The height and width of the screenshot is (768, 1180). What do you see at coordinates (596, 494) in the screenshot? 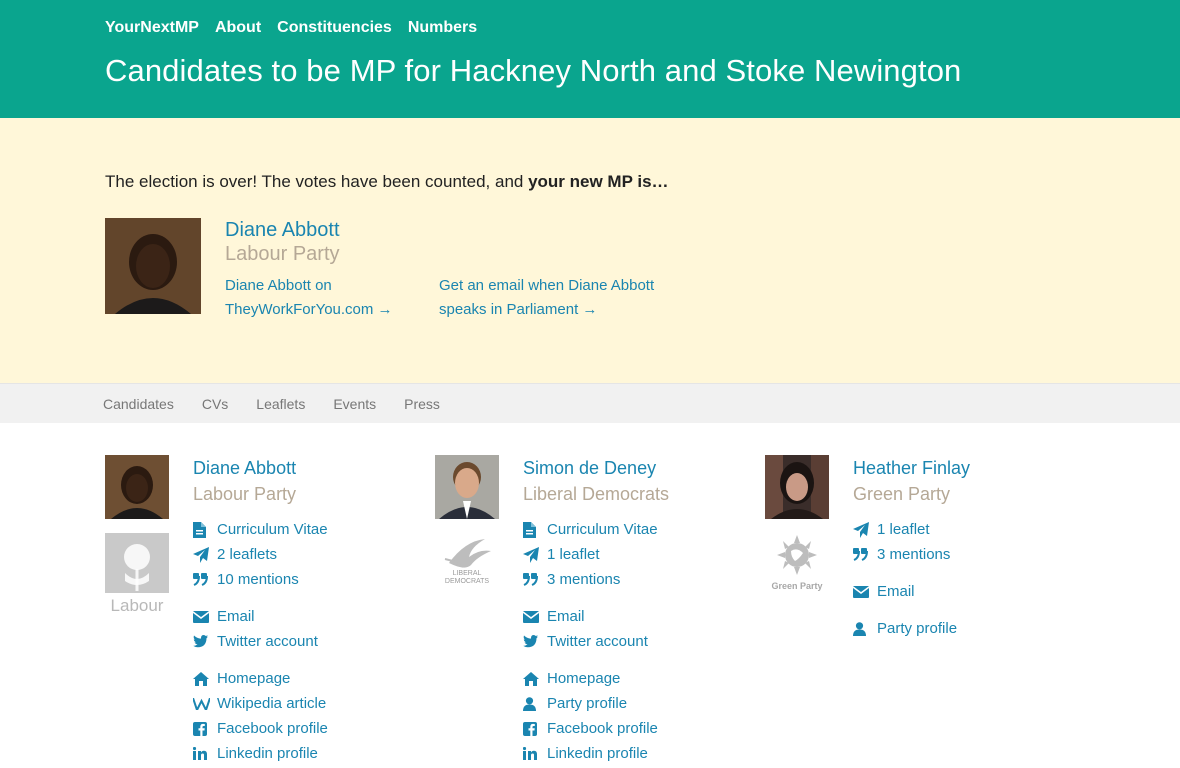
I see `candidate-party: Liberal Democrats` at bounding box center [596, 494].